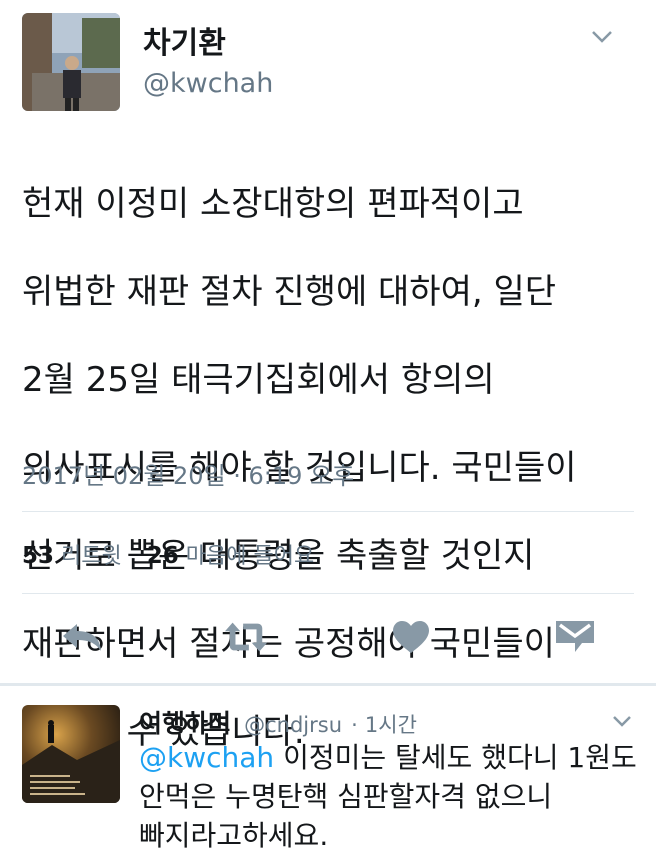 The width and height of the screenshot is (656, 863). Describe the element at coordinates (273, 204) in the screenshot. I see `tweet-text-line: 헌재 이정미 소장대항의 편파적이고` at that location.